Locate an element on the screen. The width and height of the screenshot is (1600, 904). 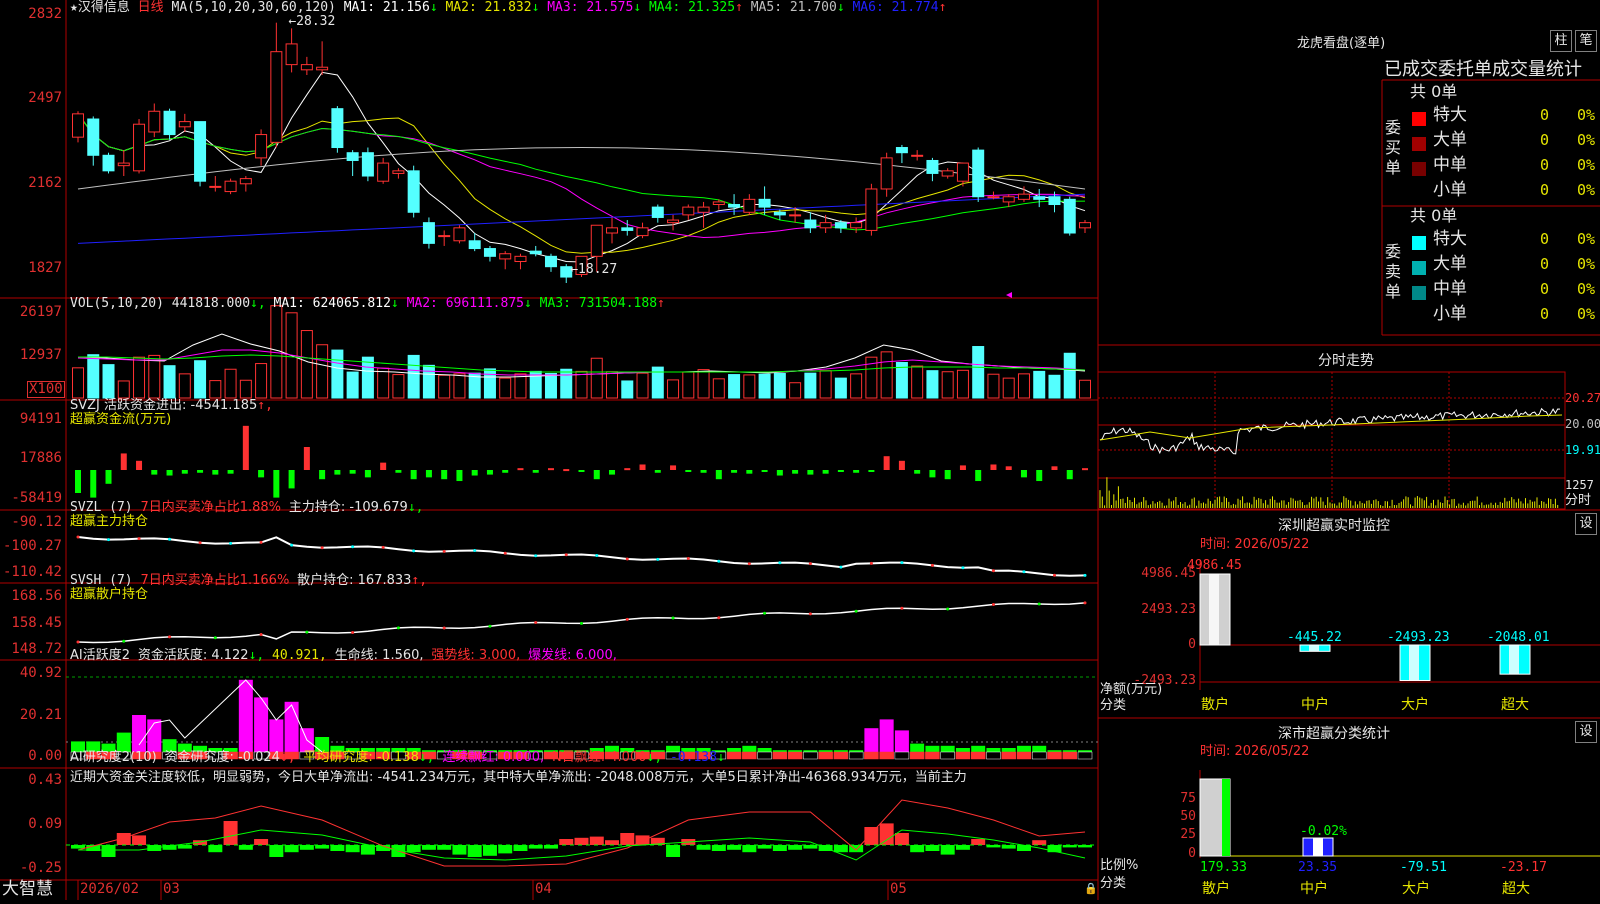
indicator-value-0: MA1: 21.156 is located at coordinates (386, 7).